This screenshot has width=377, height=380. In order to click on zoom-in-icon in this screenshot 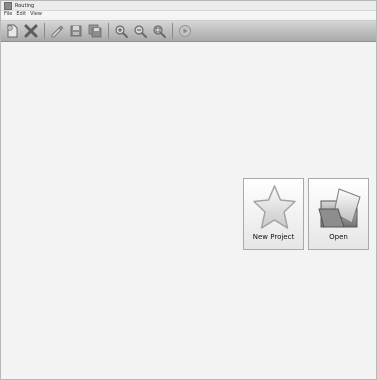, I will do `click(121, 31)`.